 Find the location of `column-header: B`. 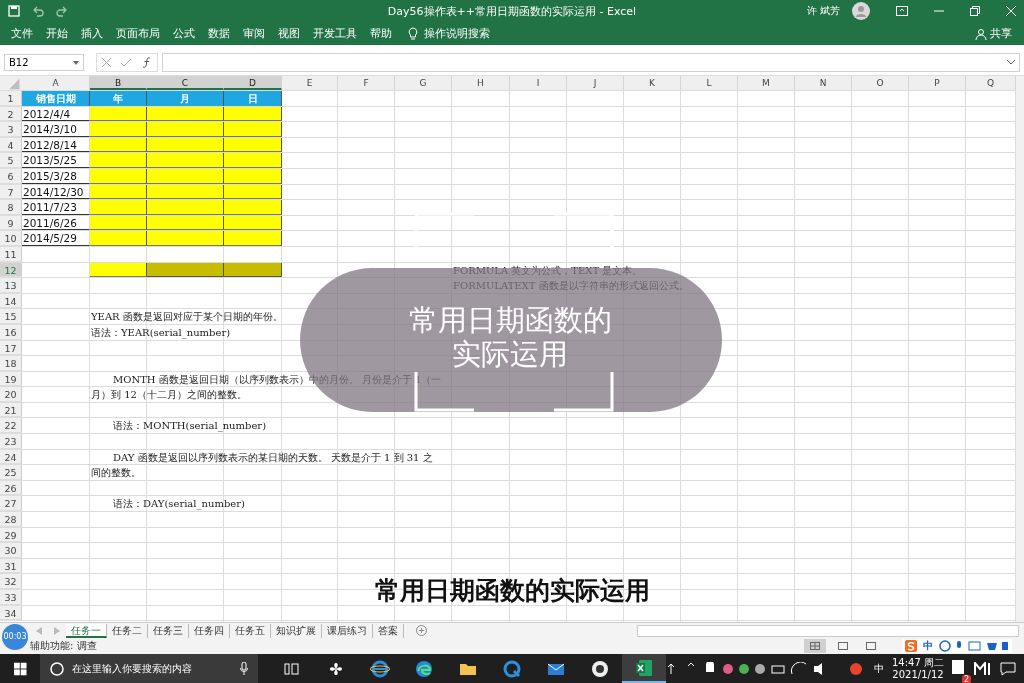

column-header: B is located at coordinates (118, 83).